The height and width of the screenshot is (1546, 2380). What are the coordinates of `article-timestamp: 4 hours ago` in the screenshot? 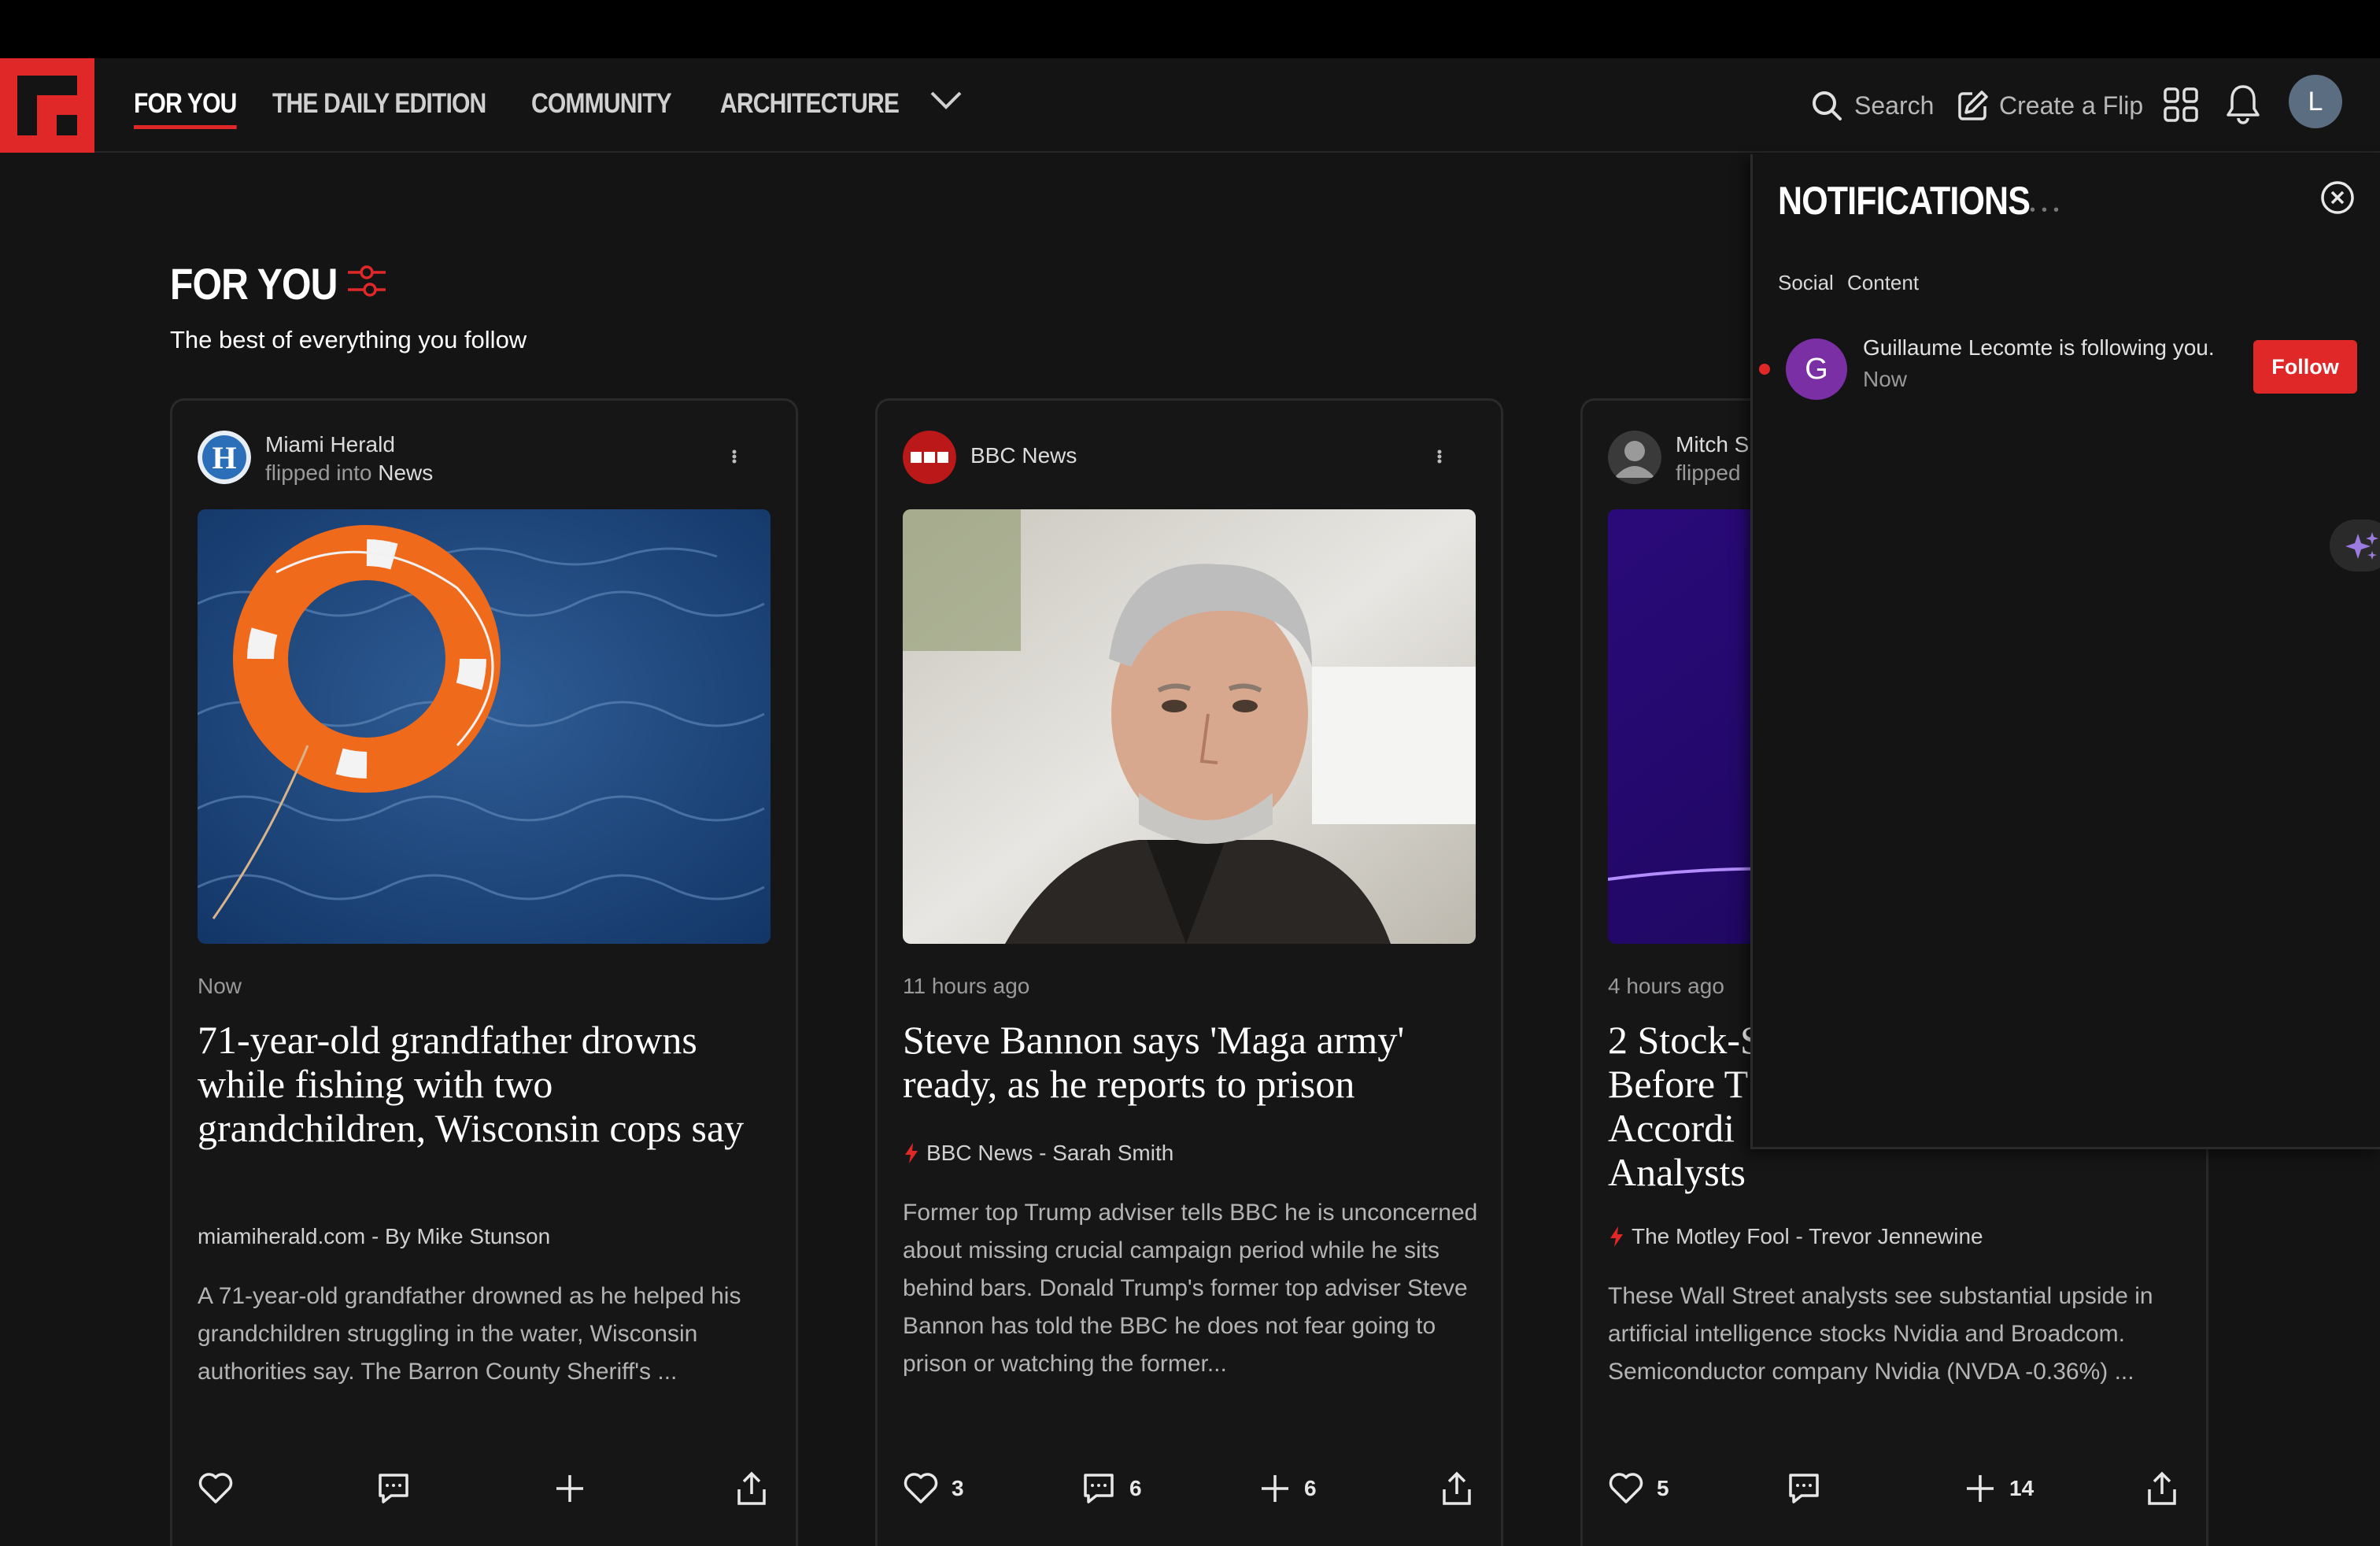 It's located at (1666, 986).